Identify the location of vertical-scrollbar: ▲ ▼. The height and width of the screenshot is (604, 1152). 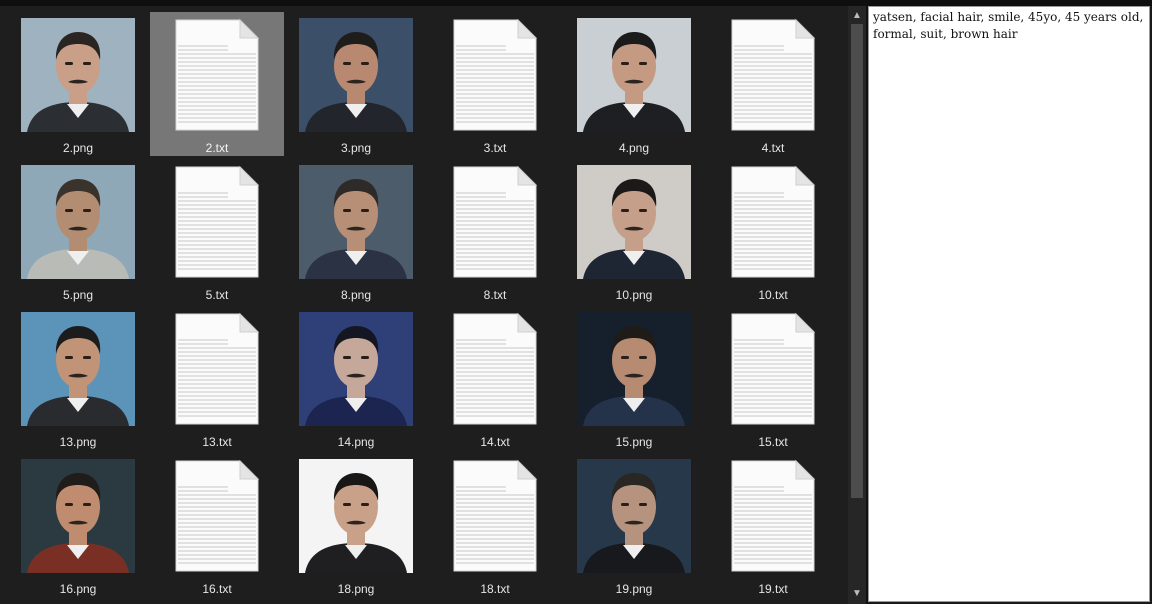
(857, 305).